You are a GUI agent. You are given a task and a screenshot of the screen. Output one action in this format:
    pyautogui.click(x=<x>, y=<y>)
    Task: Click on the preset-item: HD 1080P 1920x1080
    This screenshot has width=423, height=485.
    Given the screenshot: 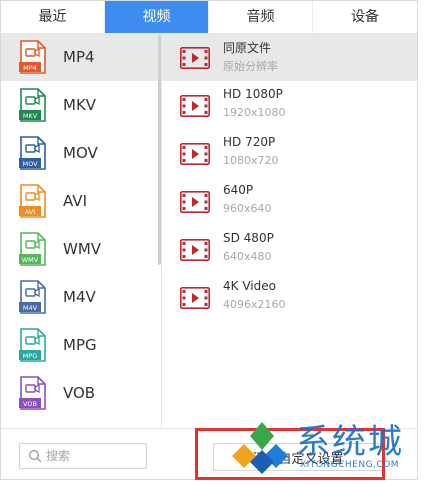 What is the action you would take?
    pyautogui.click(x=289, y=105)
    